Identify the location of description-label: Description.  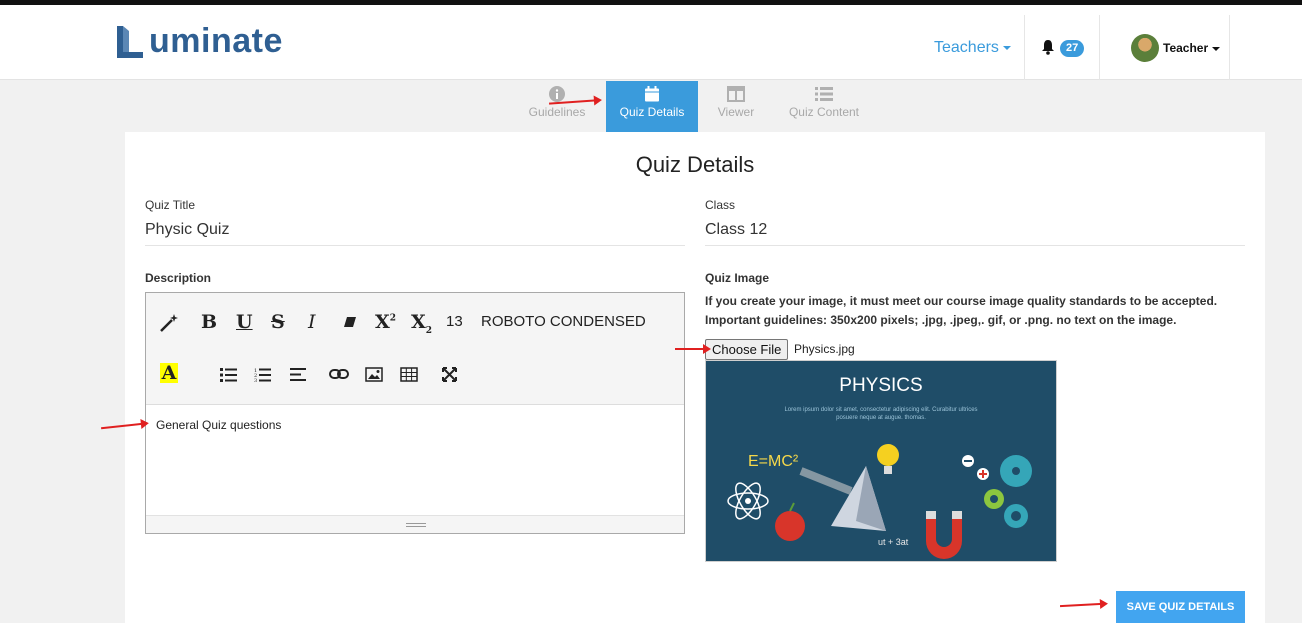
(178, 278).